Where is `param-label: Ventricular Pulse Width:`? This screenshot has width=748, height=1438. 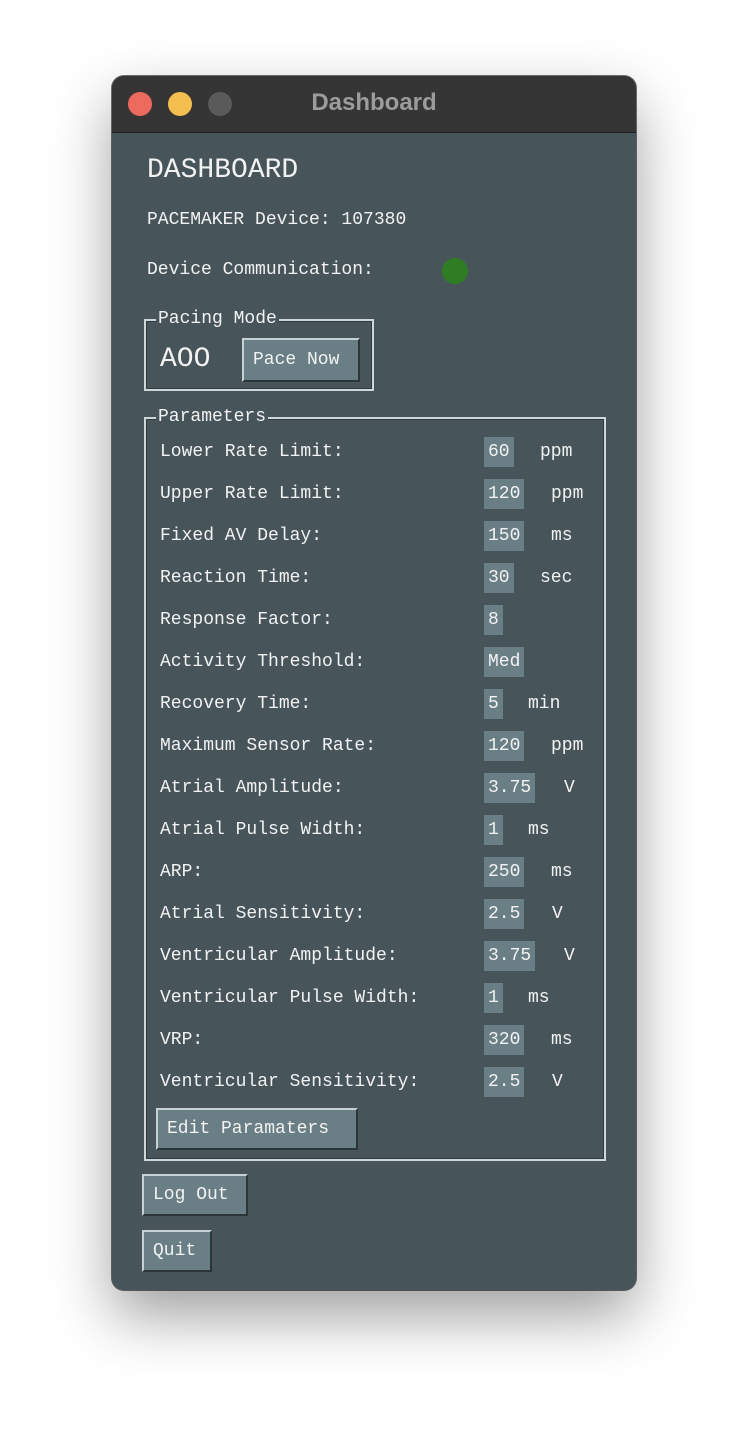
param-label: Ventricular Pulse Width: is located at coordinates (290, 998).